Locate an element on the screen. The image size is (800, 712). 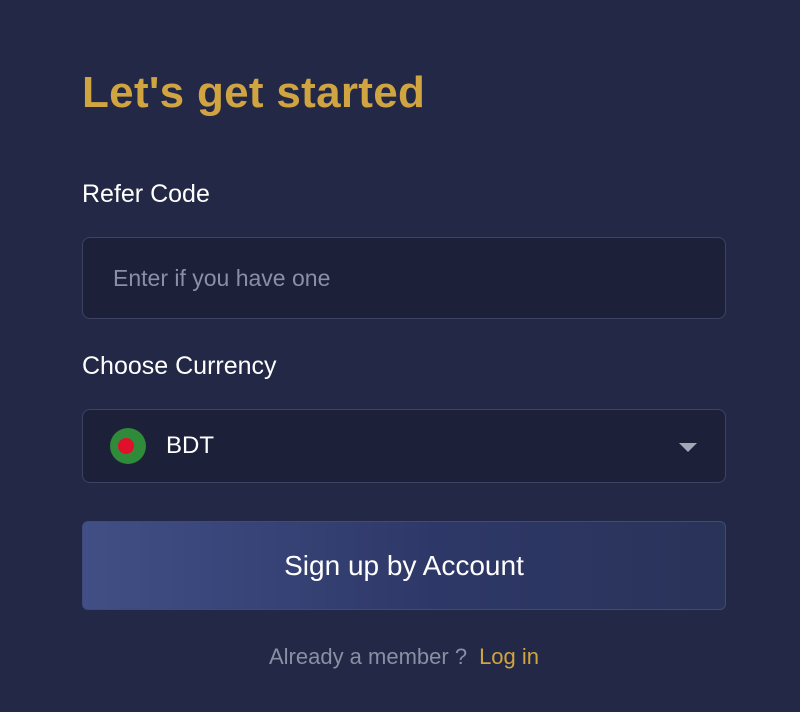
flag-circle is located at coordinates (126, 446).